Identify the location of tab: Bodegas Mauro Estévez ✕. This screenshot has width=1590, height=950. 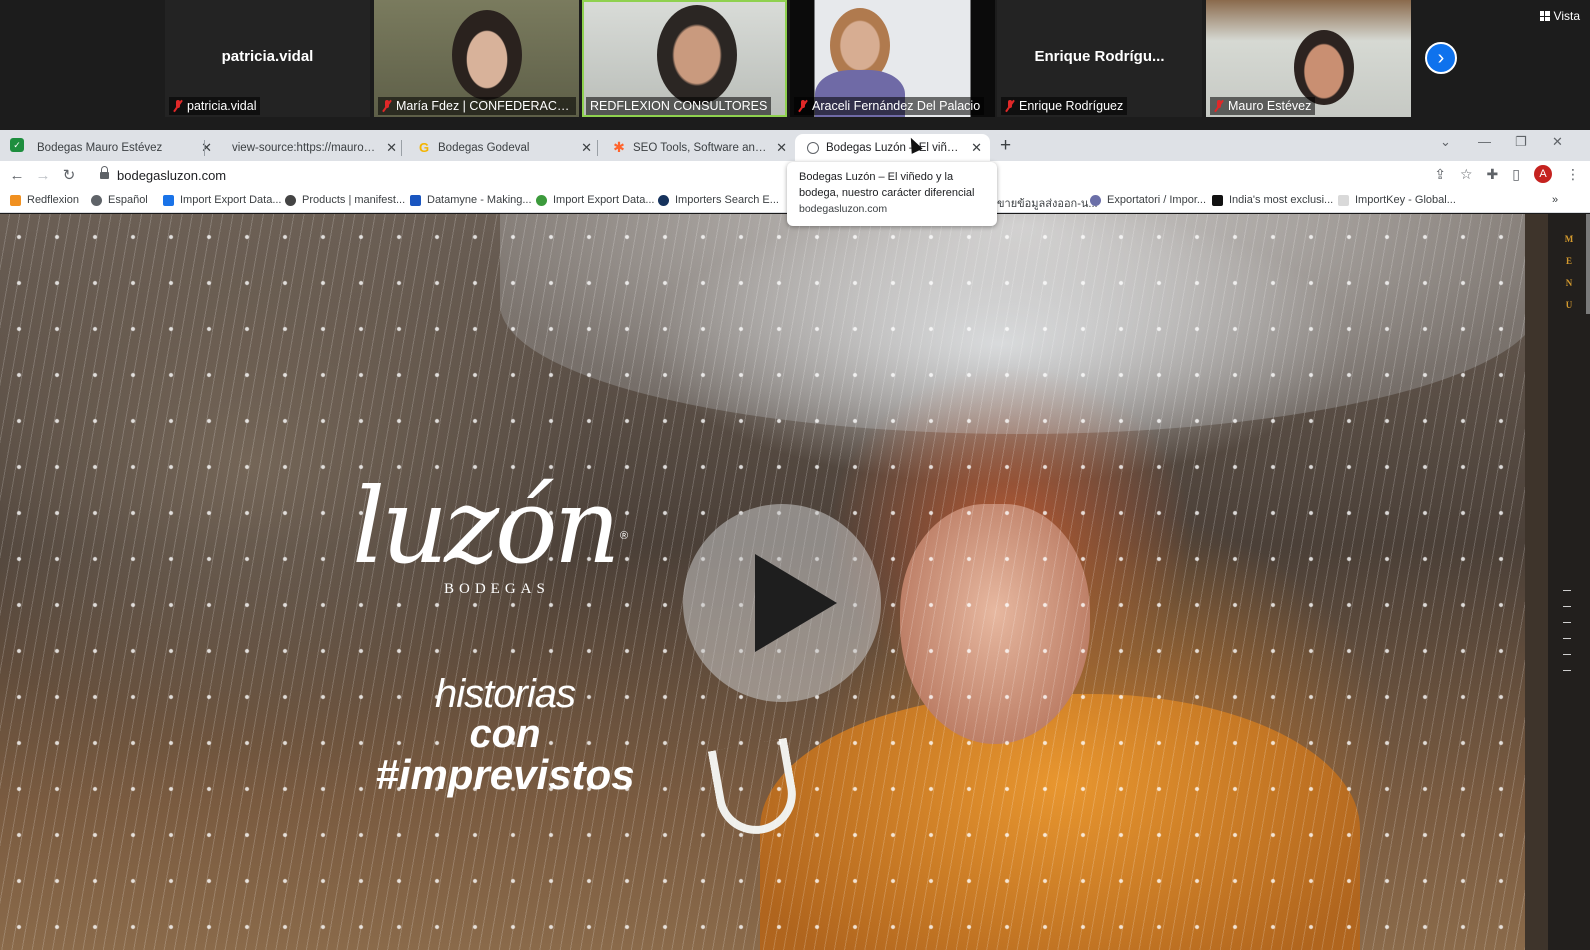
(122, 147).